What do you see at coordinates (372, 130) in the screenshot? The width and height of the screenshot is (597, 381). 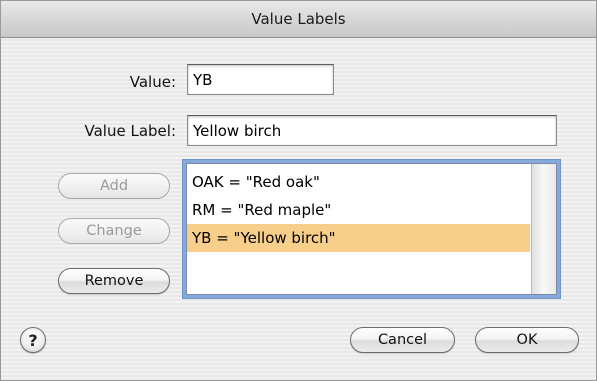 I see `value-label-input` at bounding box center [372, 130].